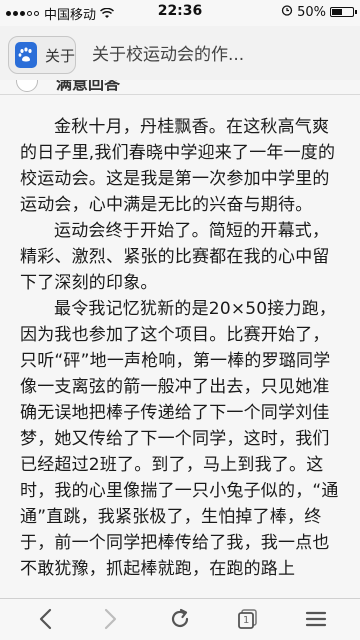 The image size is (360, 640). I want to click on menu-button, so click(316, 619).